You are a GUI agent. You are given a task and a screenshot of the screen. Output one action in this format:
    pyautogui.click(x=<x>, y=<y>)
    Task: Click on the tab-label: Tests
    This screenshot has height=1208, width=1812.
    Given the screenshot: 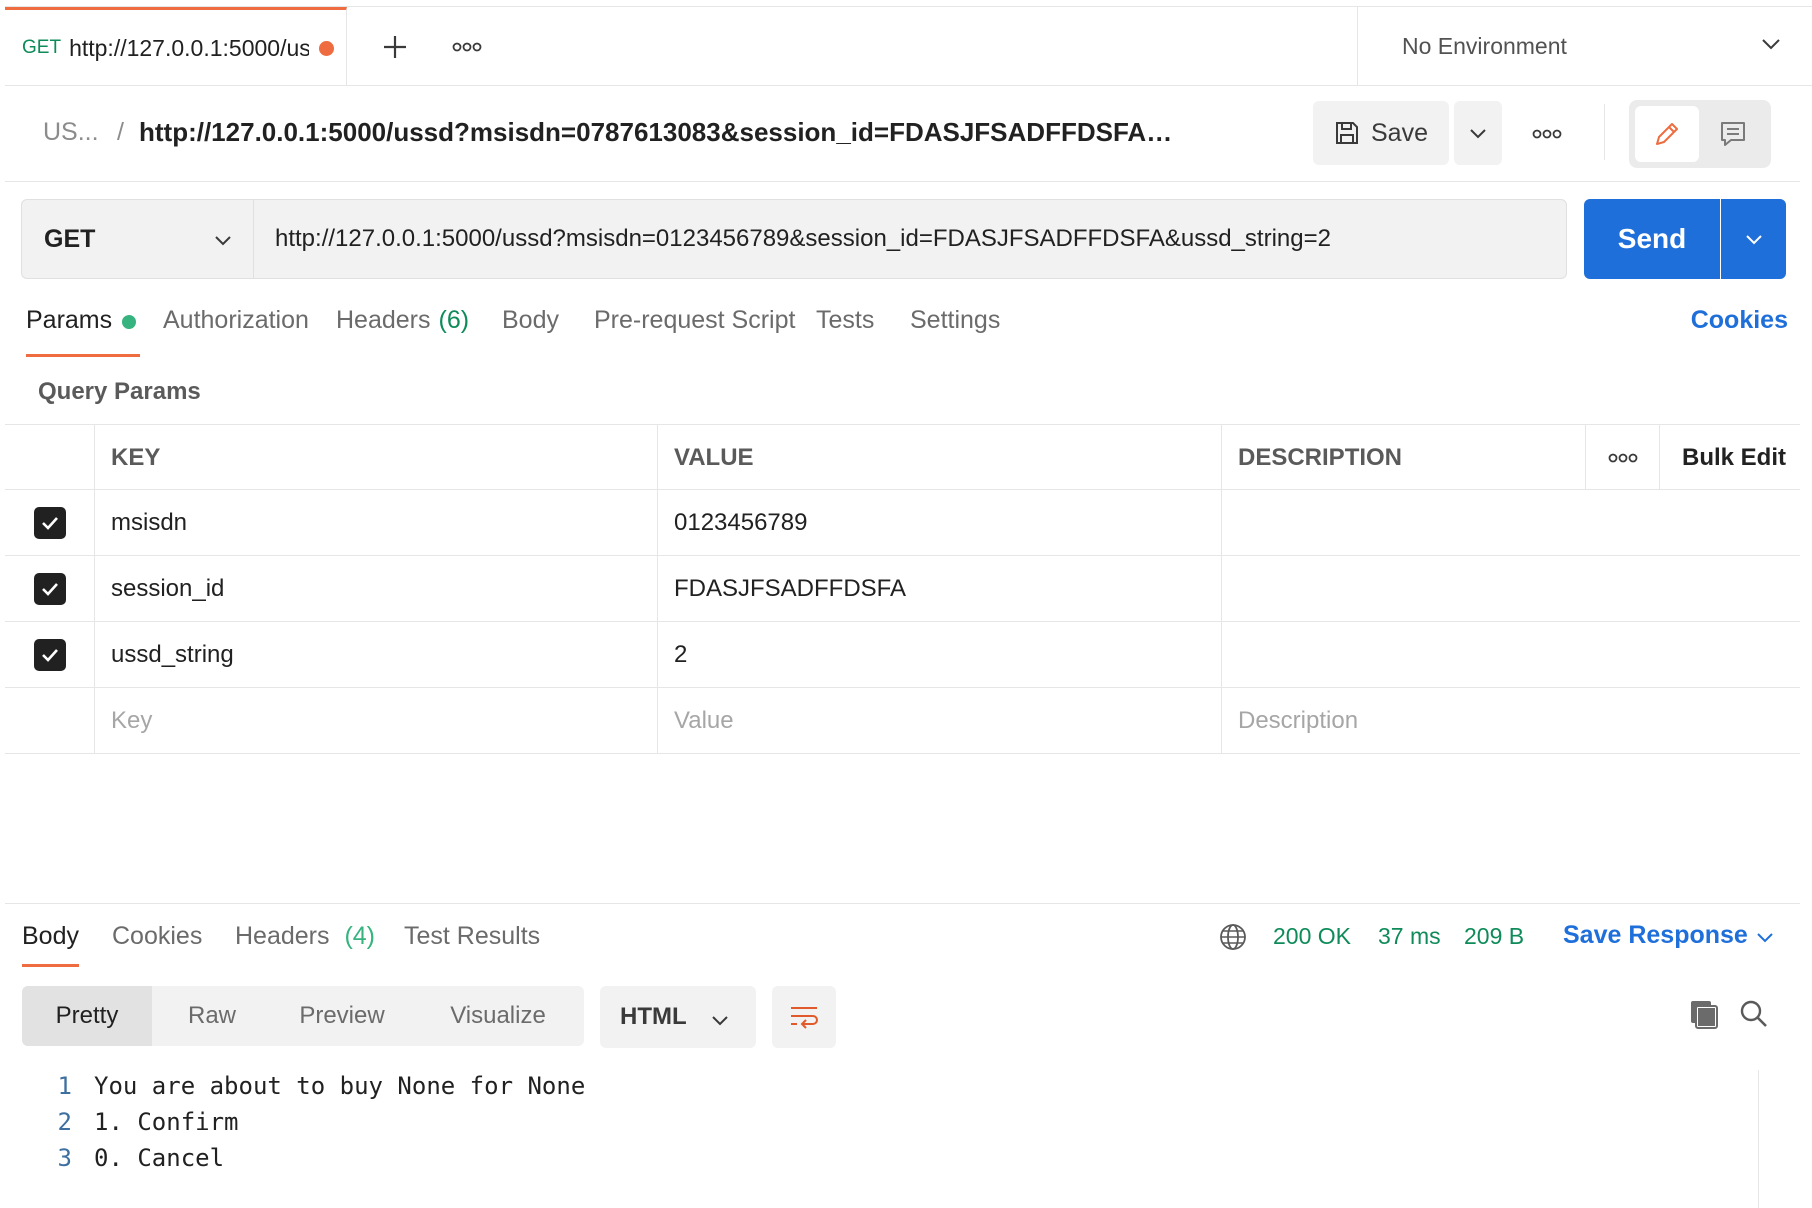 What is the action you would take?
    pyautogui.click(x=845, y=320)
    